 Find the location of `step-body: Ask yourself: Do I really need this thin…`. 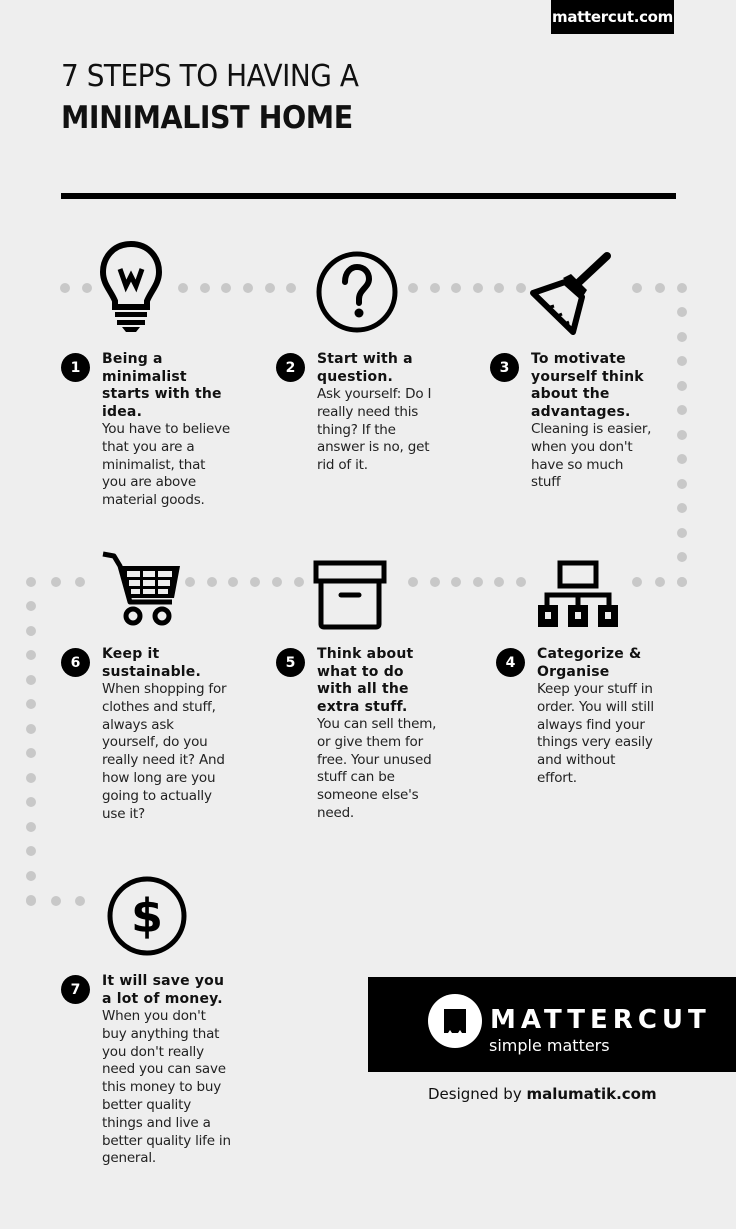

step-body: Ask yourself: Do I really need this thin… is located at coordinates (374, 430).